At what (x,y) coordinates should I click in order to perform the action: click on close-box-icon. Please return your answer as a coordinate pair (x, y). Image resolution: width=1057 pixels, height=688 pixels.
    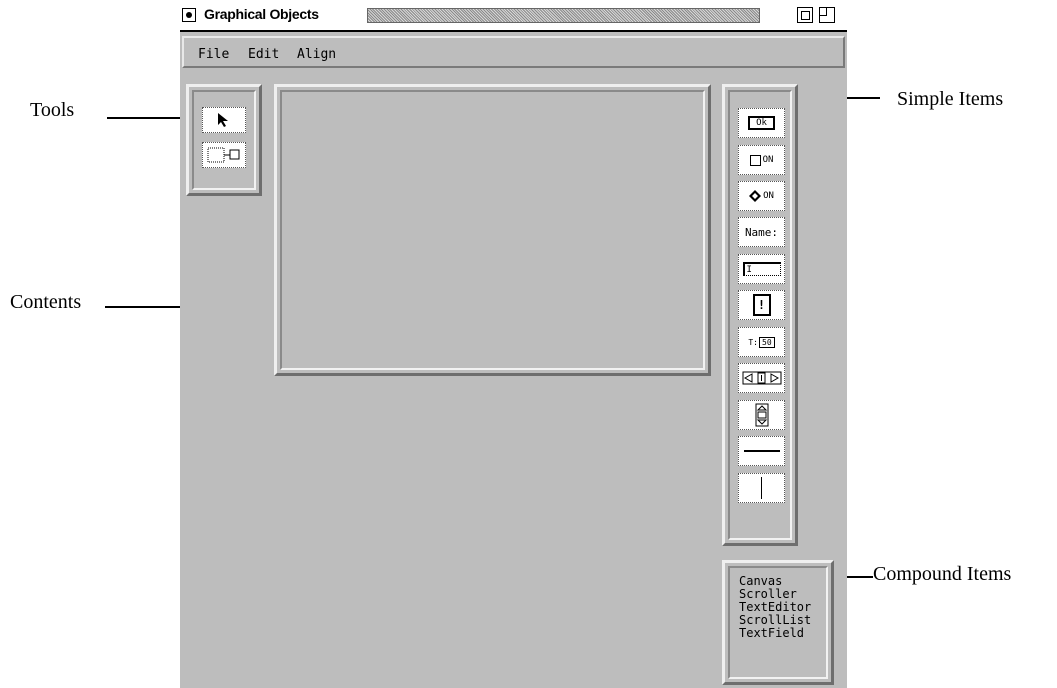
    Looking at the image, I should click on (189, 15).